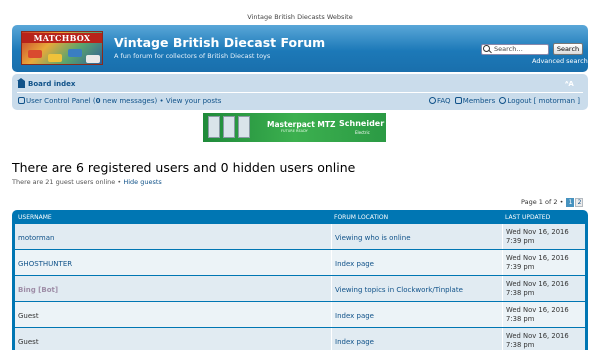 Image resolution: width=600 pixels, height=350 pixels. What do you see at coordinates (486, 48) in the screenshot?
I see `search-icon` at bounding box center [486, 48].